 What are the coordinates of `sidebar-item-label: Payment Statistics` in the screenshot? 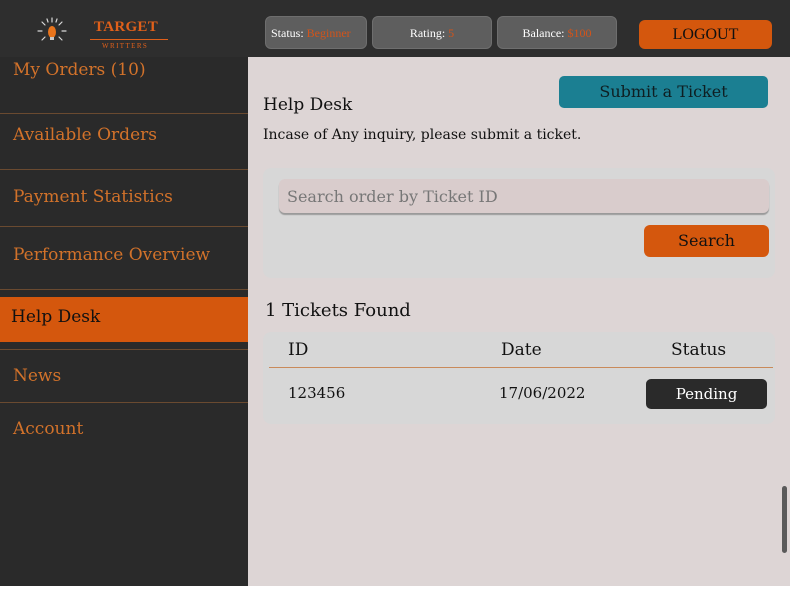 It's located at (93, 197).